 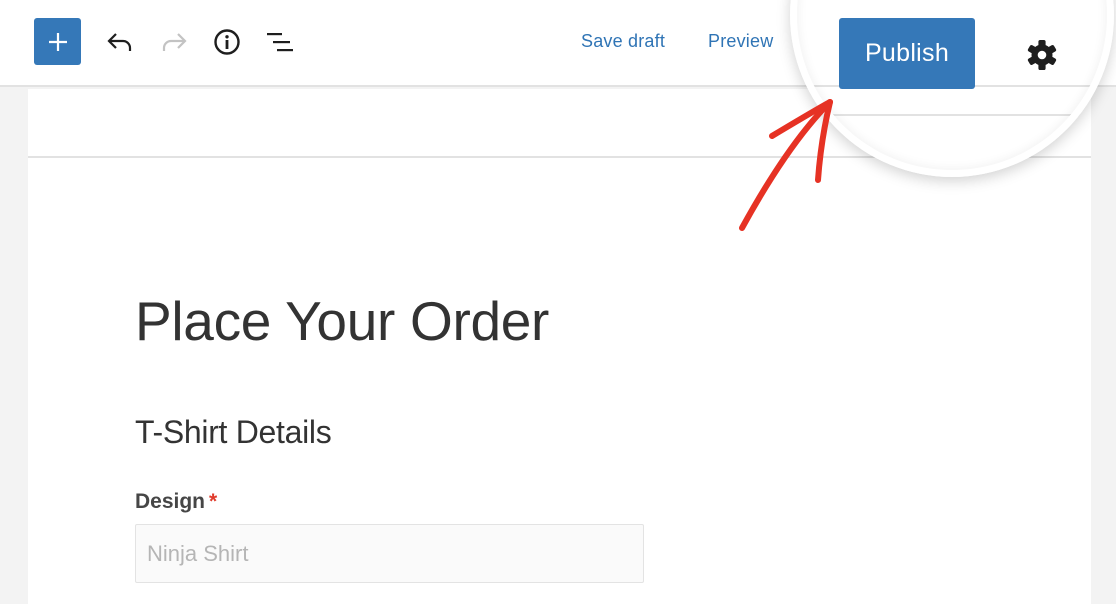 I want to click on gear-icon, so click(x=1042, y=55).